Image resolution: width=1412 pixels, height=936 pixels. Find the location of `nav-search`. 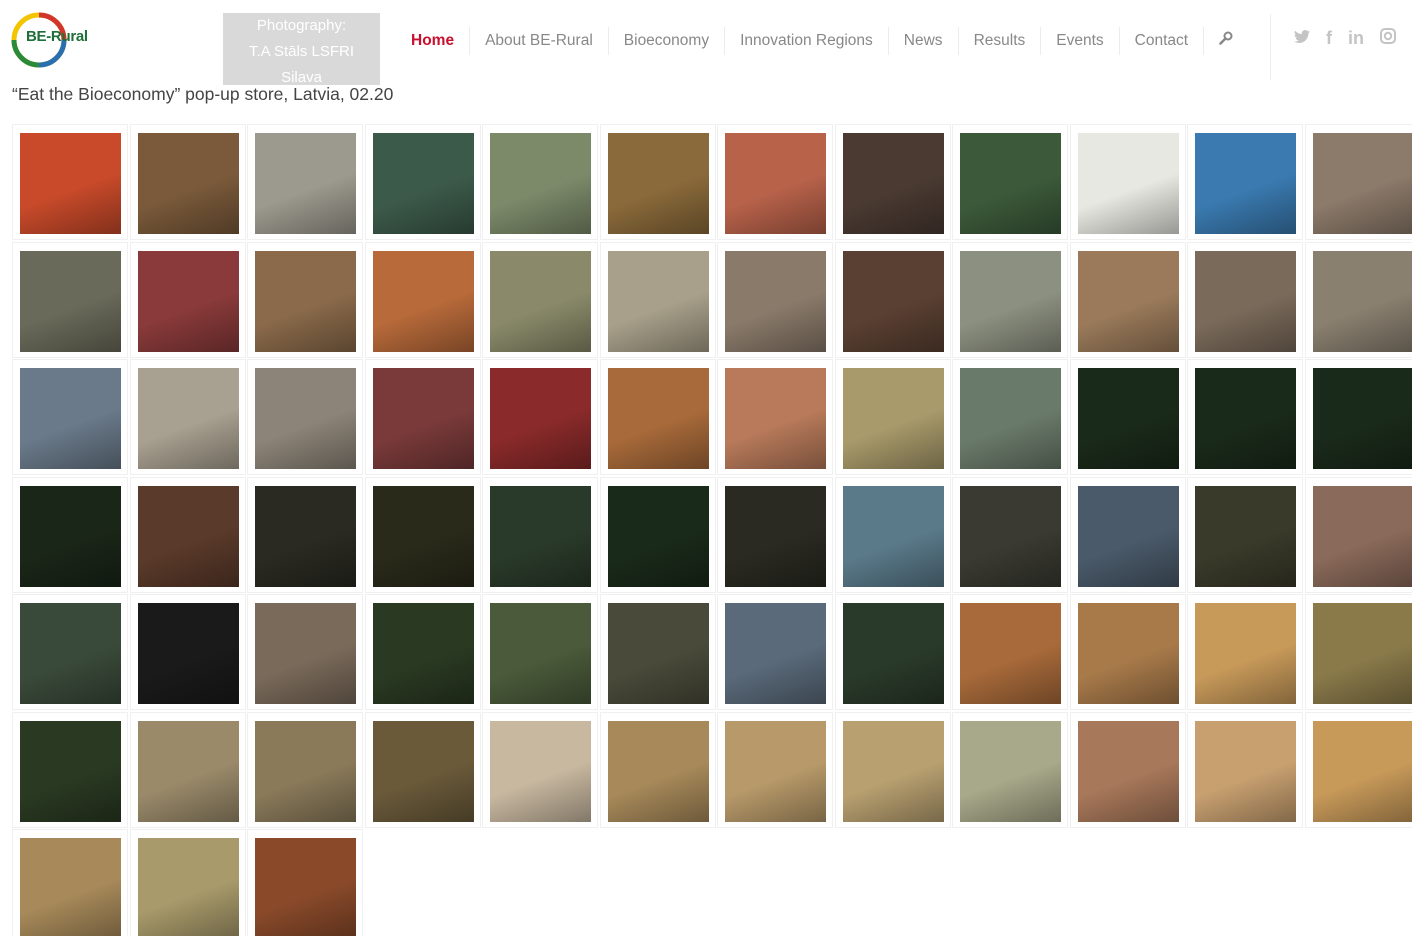

nav-search is located at coordinates (1226, 41).